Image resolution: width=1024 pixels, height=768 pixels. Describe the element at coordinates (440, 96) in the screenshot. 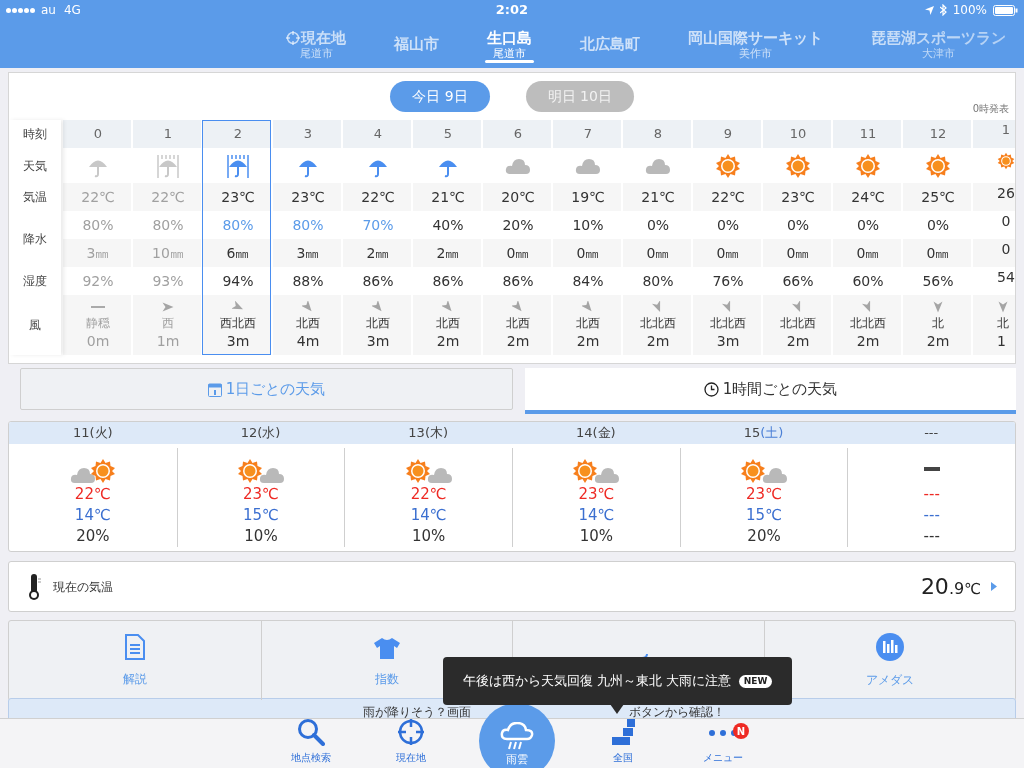

I see `day-tab: 今日 9日` at that location.